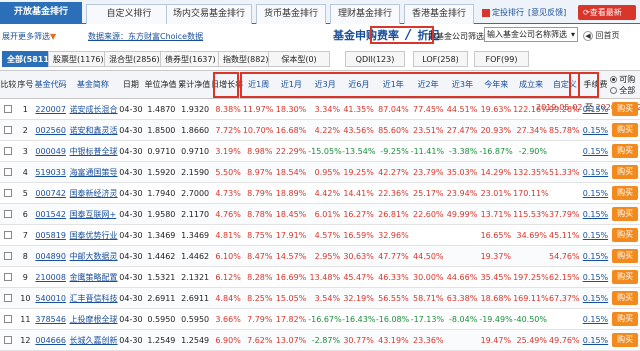 This screenshot has width=640, height=351. What do you see at coordinates (93, 277) in the screenshot?
I see `fund-name: 金鹰策略配置` at bounding box center [93, 277].